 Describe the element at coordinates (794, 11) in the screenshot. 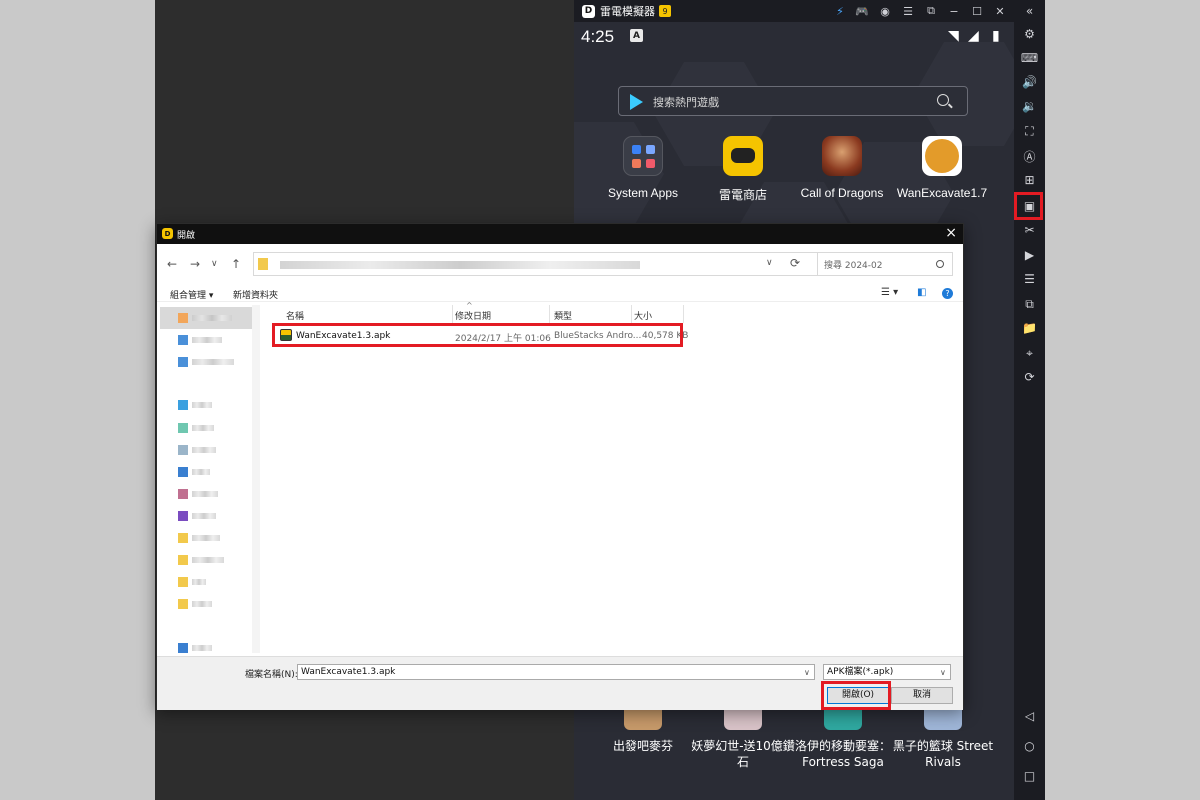

I see `emulator-titlebar: D 雷電模擬器 9 ⚡ 🎮 ◉ ☰ ⧉ − ☐ ✕` at that location.